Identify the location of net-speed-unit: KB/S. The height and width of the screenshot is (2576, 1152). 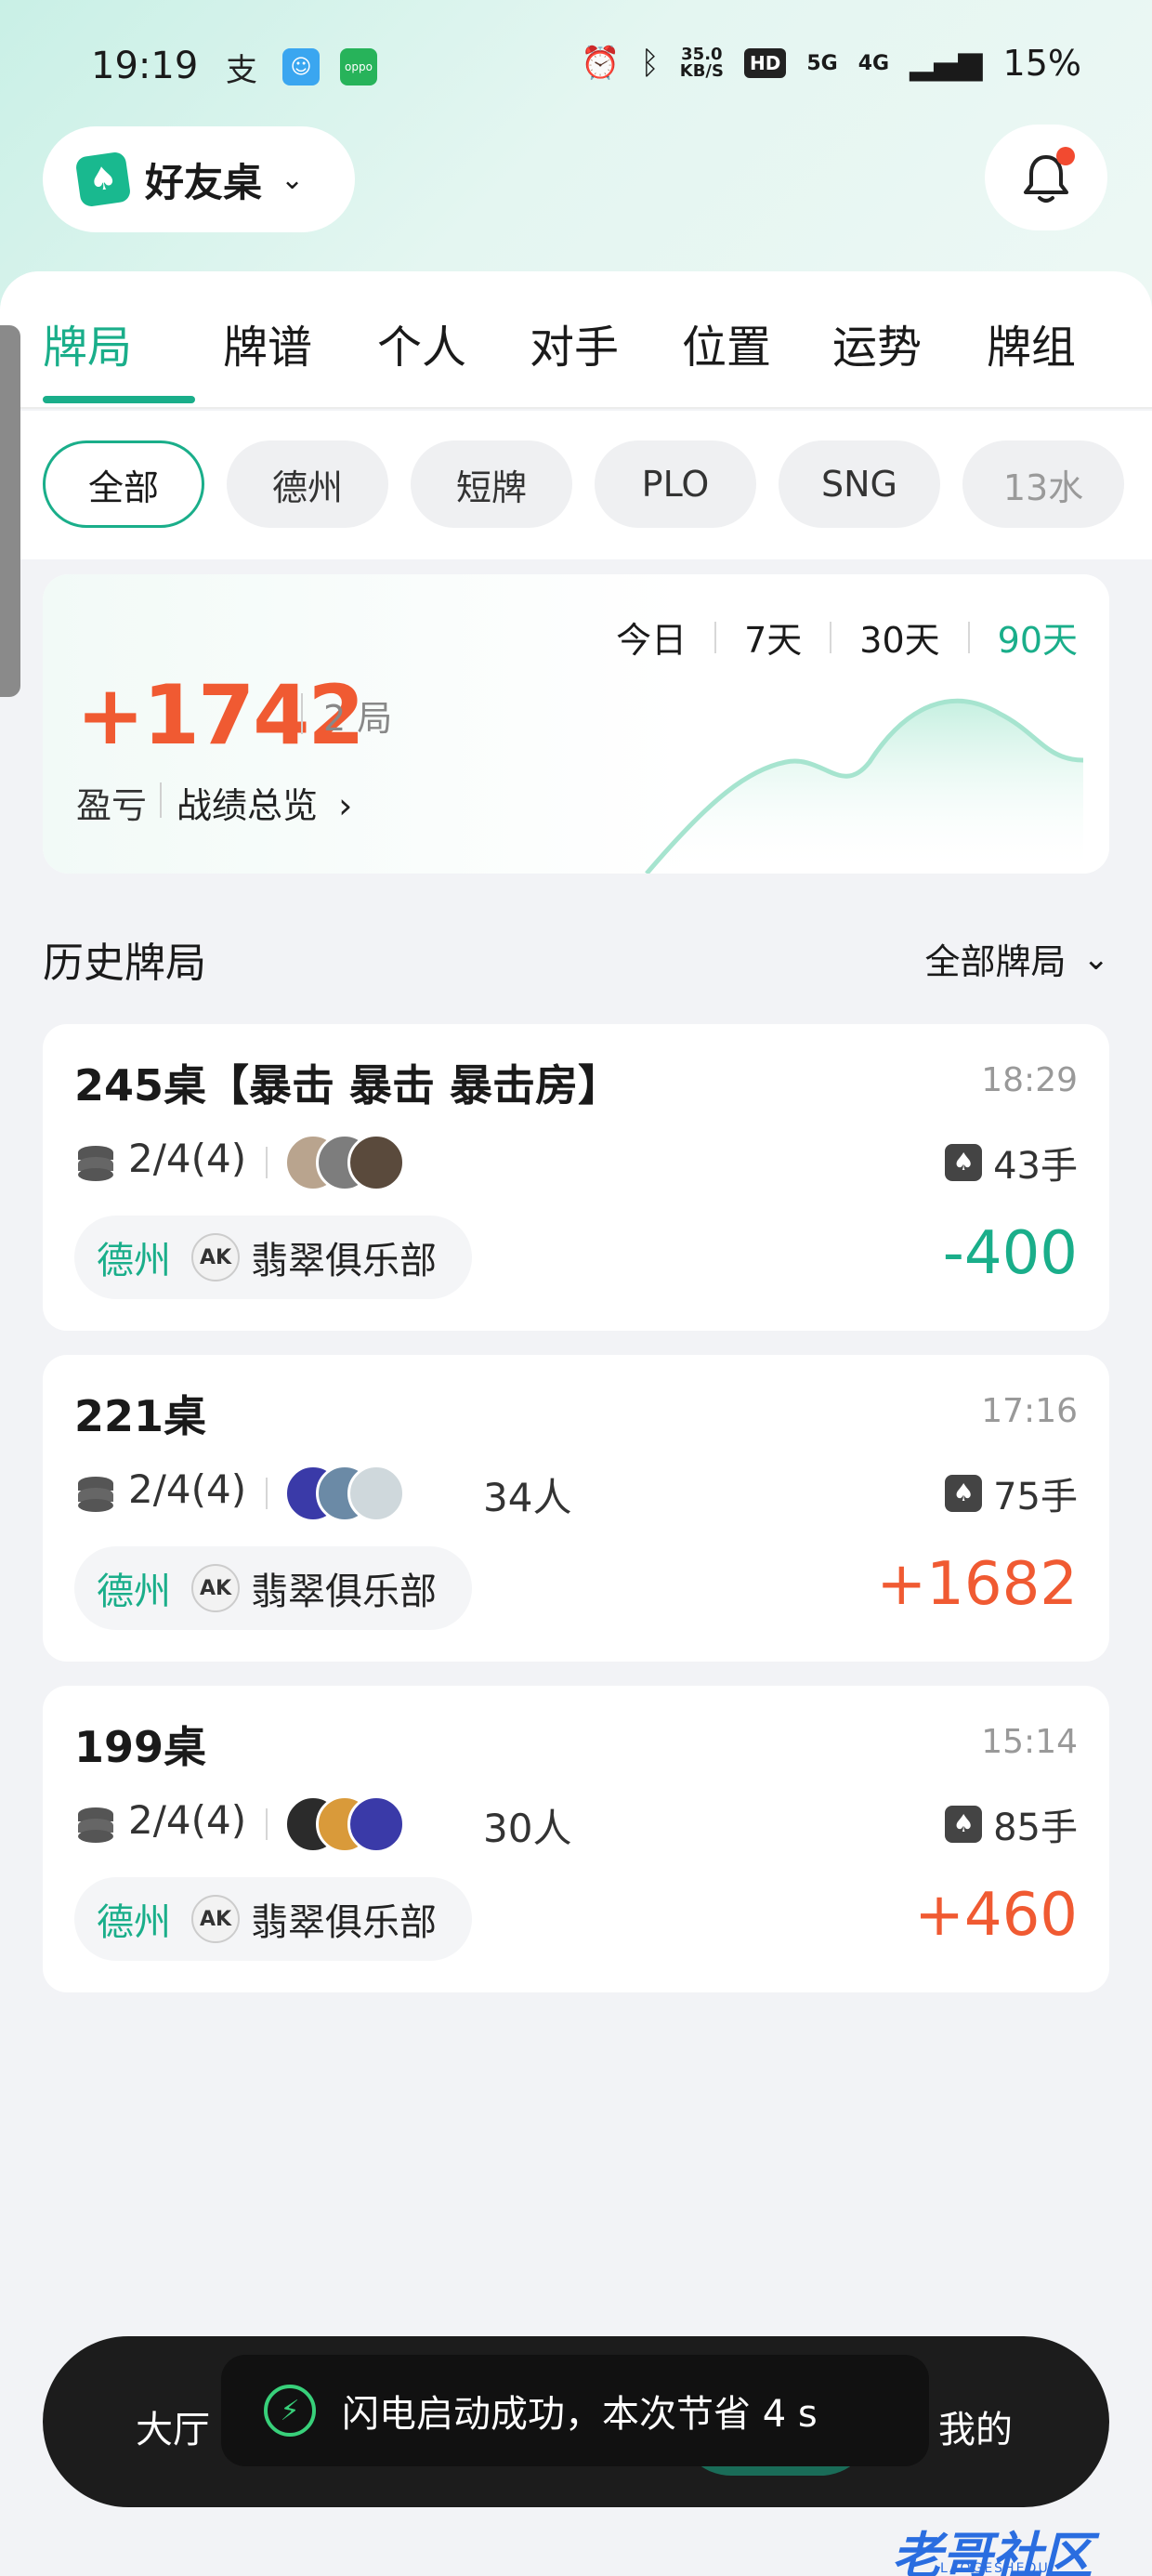
(701, 71).